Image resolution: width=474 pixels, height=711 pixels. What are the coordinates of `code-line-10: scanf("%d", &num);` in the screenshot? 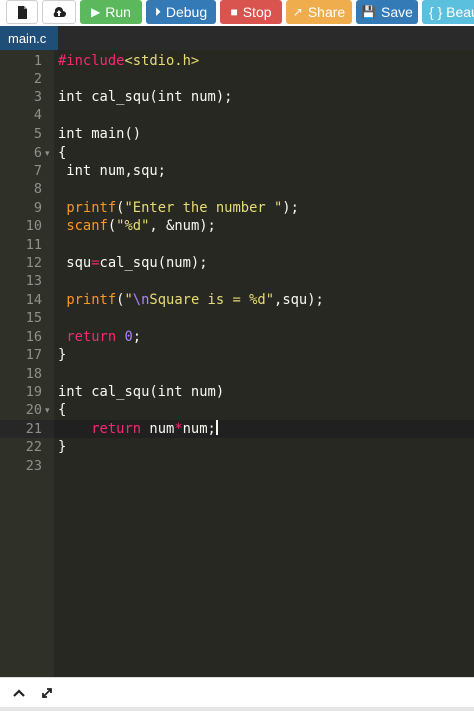 It's located at (141, 226).